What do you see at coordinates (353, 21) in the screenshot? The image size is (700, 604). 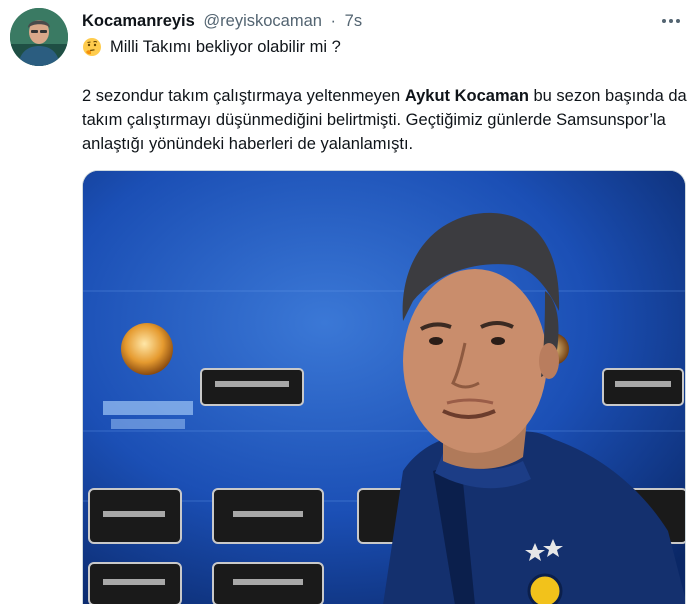 I see `timestamp: 7s` at bounding box center [353, 21].